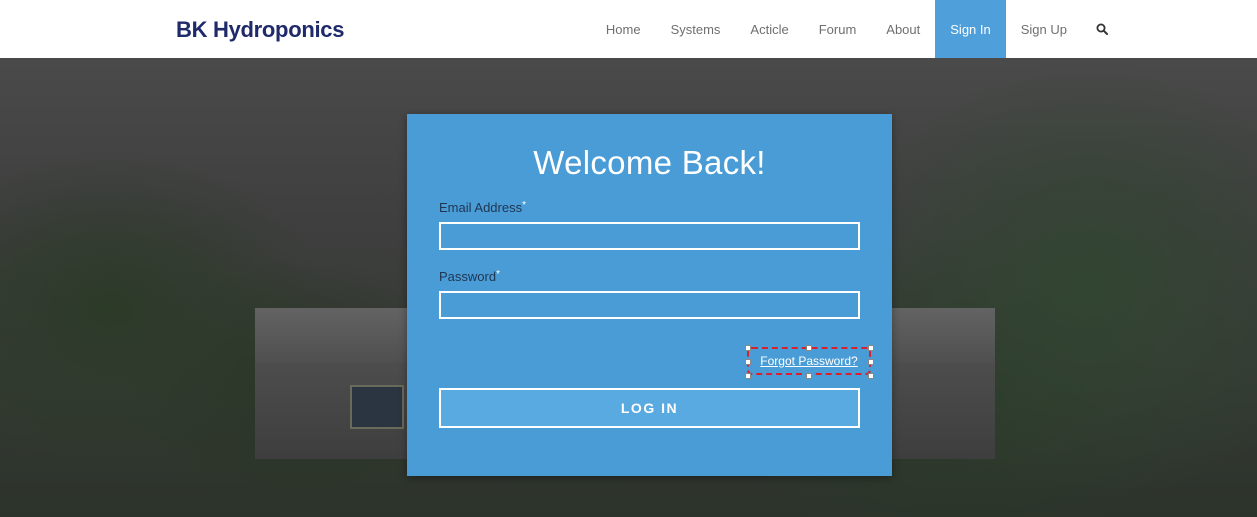  What do you see at coordinates (769, 29) in the screenshot?
I see `nav-article: Acticle` at bounding box center [769, 29].